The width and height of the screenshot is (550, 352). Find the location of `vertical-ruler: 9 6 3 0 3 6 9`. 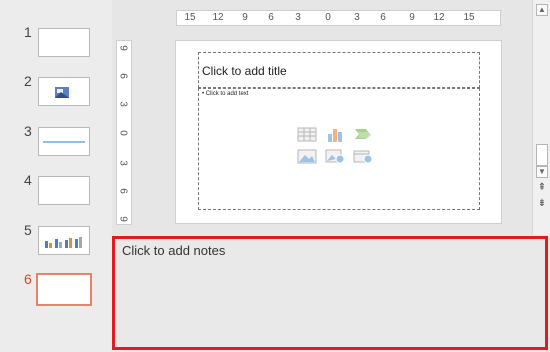

vertical-ruler: 9 6 3 0 3 6 9 is located at coordinates (124, 132).